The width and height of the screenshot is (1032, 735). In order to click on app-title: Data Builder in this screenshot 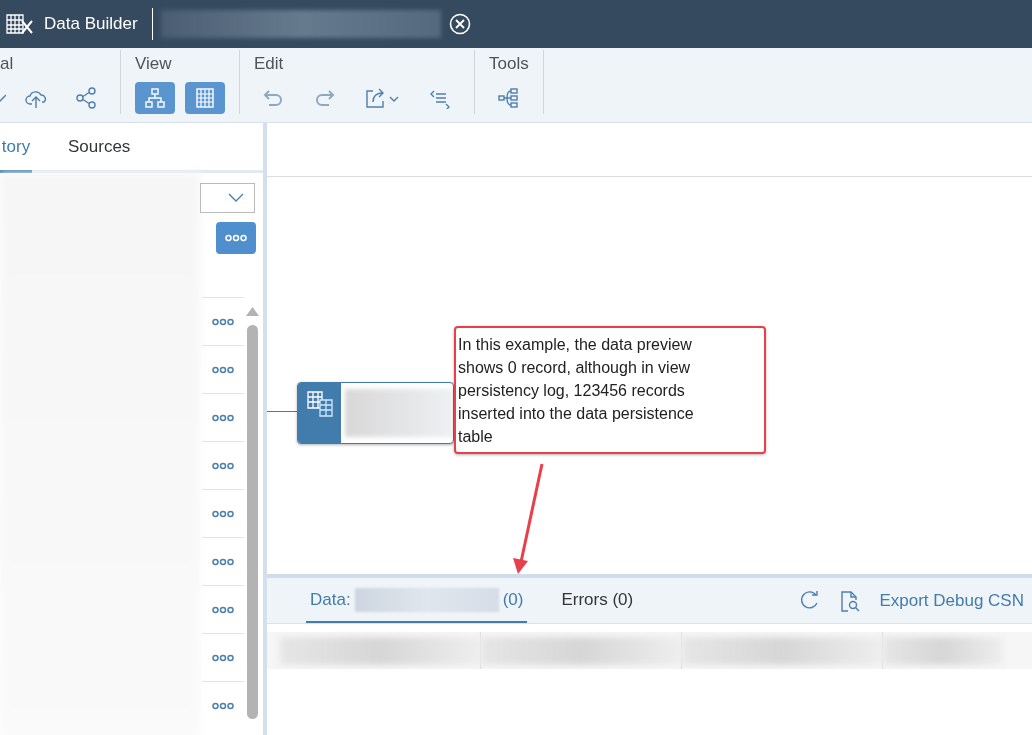, I will do `click(91, 24)`.